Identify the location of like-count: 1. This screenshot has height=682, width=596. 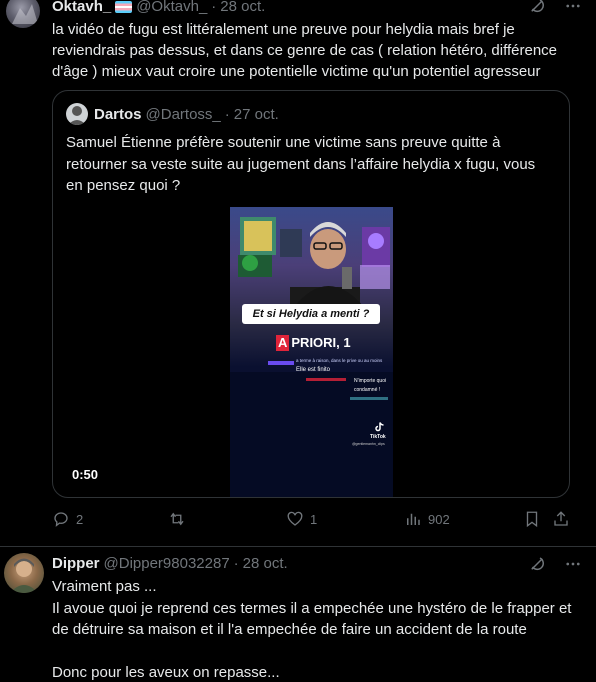
(314, 519).